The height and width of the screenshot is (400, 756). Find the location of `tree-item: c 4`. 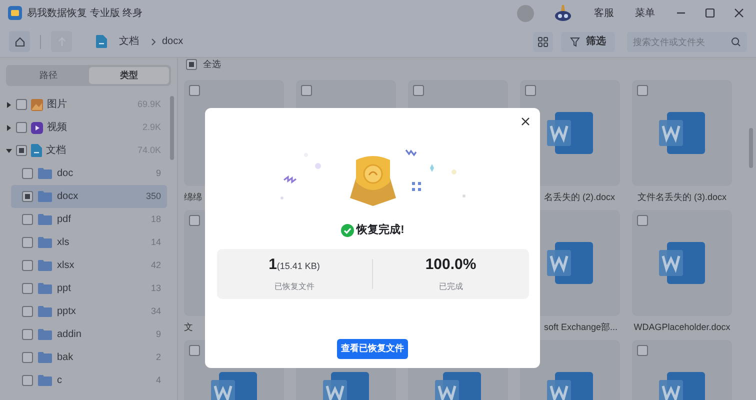

tree-item: c 4 is located at coordinates (89, 380).